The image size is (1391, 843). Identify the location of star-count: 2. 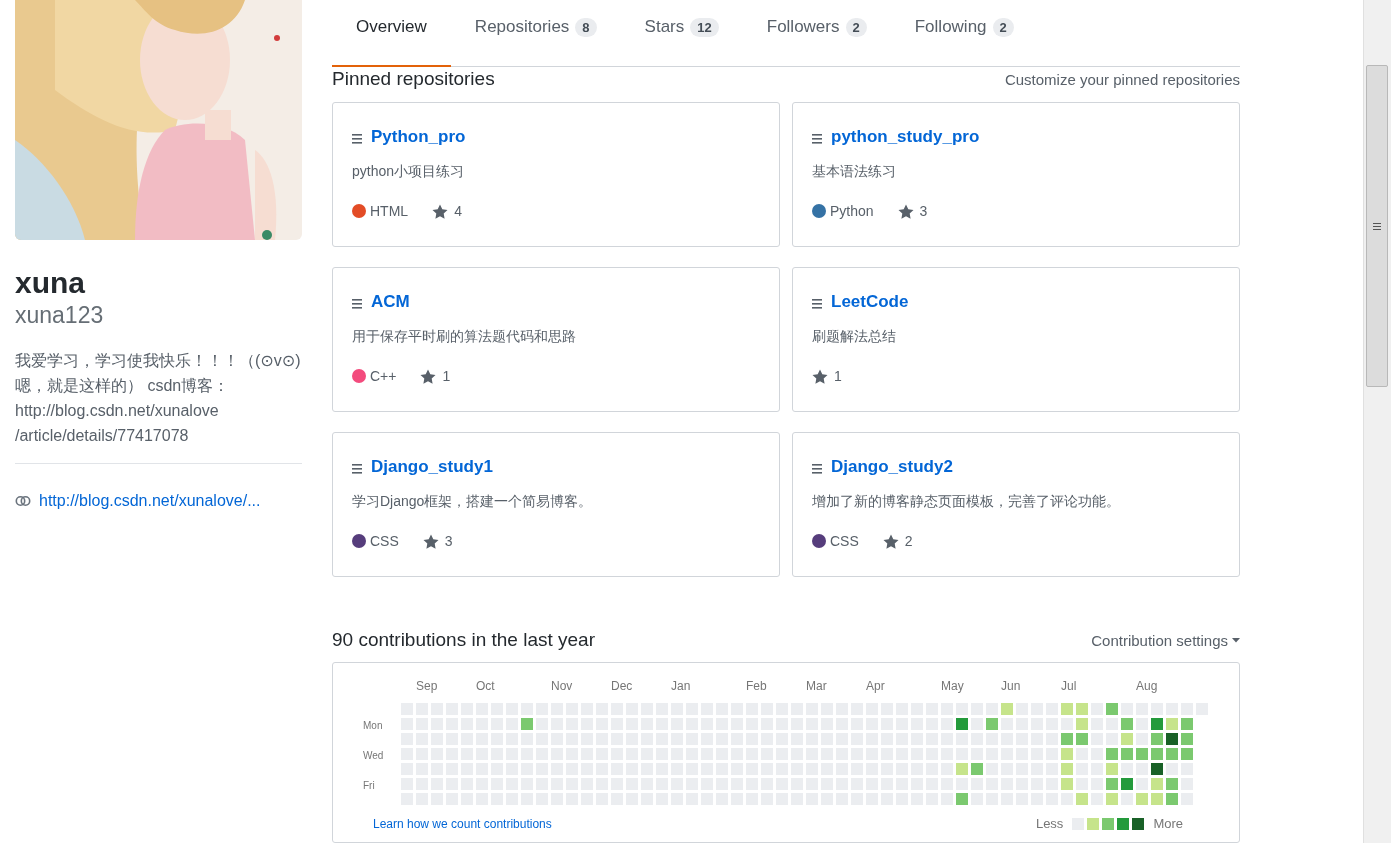
(908, 541).